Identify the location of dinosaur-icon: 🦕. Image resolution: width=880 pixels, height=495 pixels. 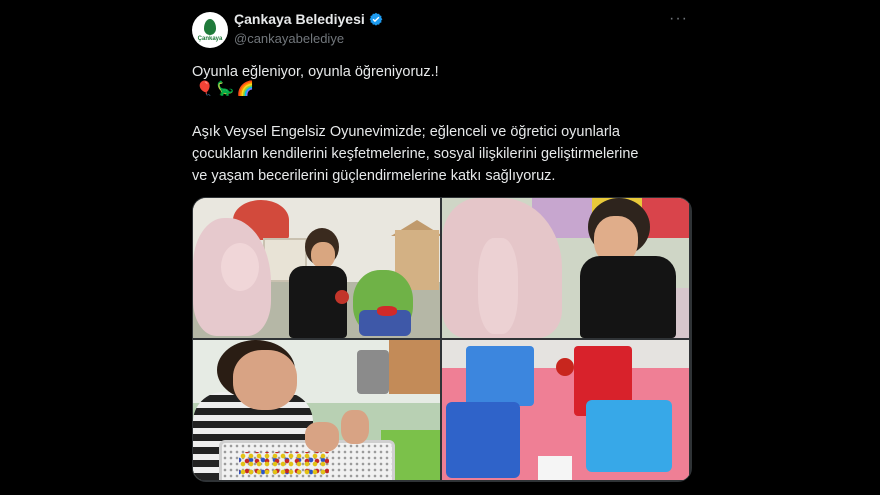
(225, 88).